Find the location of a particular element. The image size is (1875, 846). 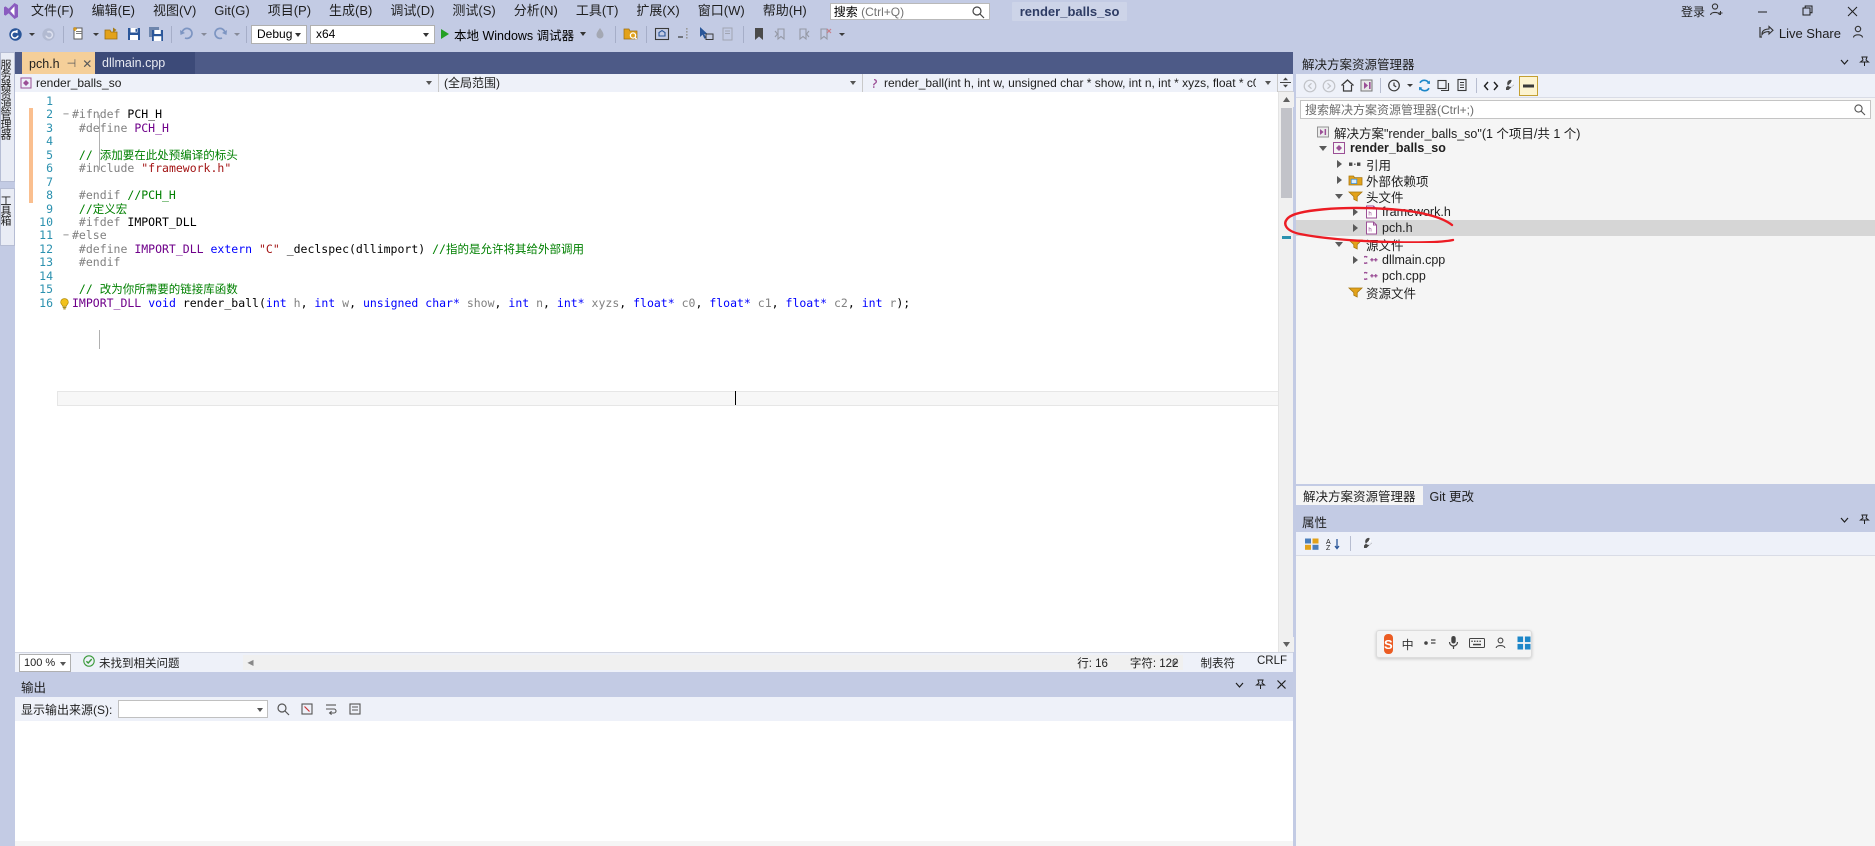

se-preview-selected-icon is located at coordinates (1528, 85).